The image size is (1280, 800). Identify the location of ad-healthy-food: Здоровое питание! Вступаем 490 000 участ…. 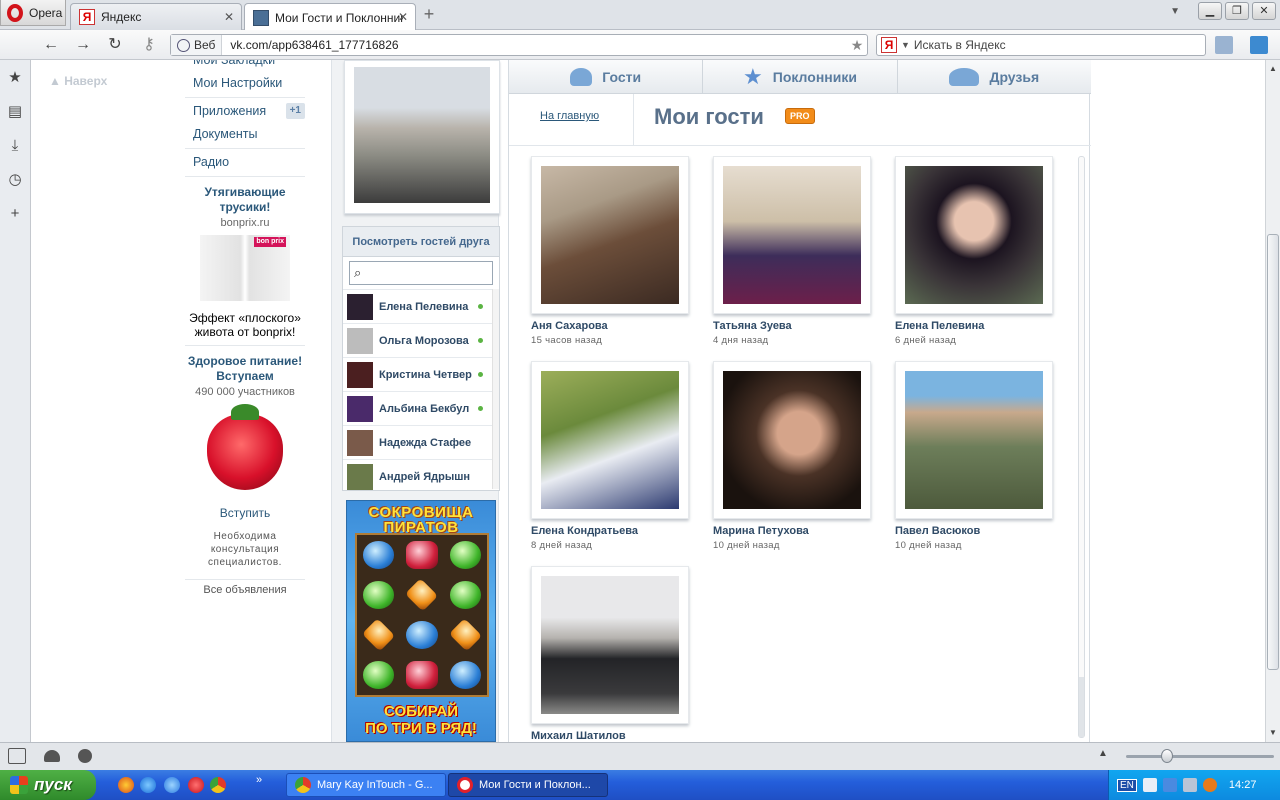
(245, 458).